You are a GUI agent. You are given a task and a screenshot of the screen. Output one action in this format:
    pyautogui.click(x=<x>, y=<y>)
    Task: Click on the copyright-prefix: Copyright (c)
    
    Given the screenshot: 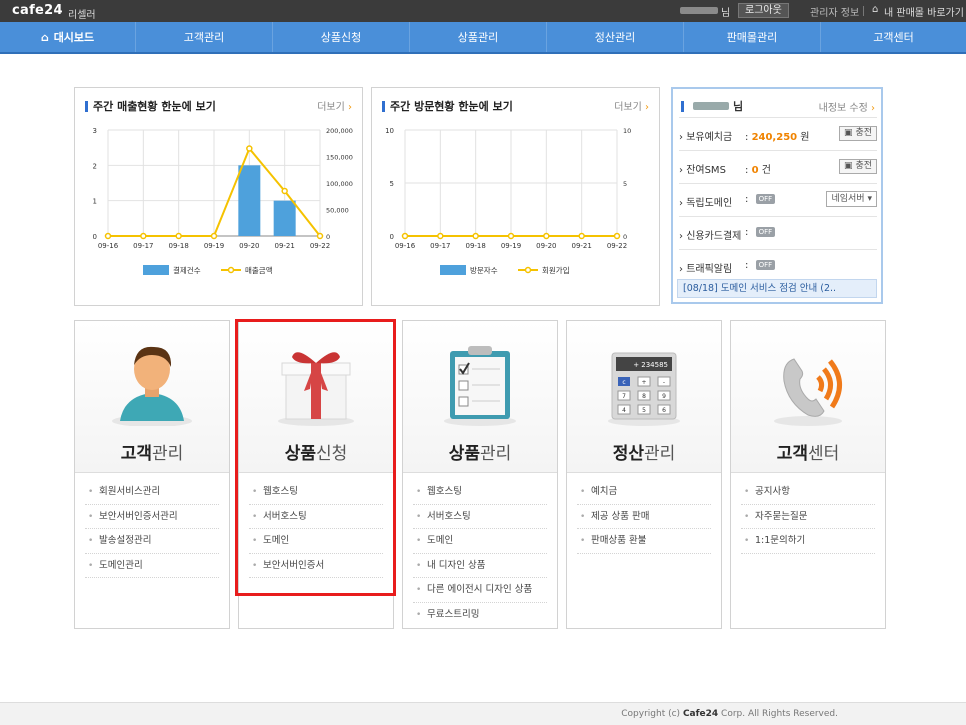 What is the action you would take?
    pyautogui.click(x=651, y=714)
    